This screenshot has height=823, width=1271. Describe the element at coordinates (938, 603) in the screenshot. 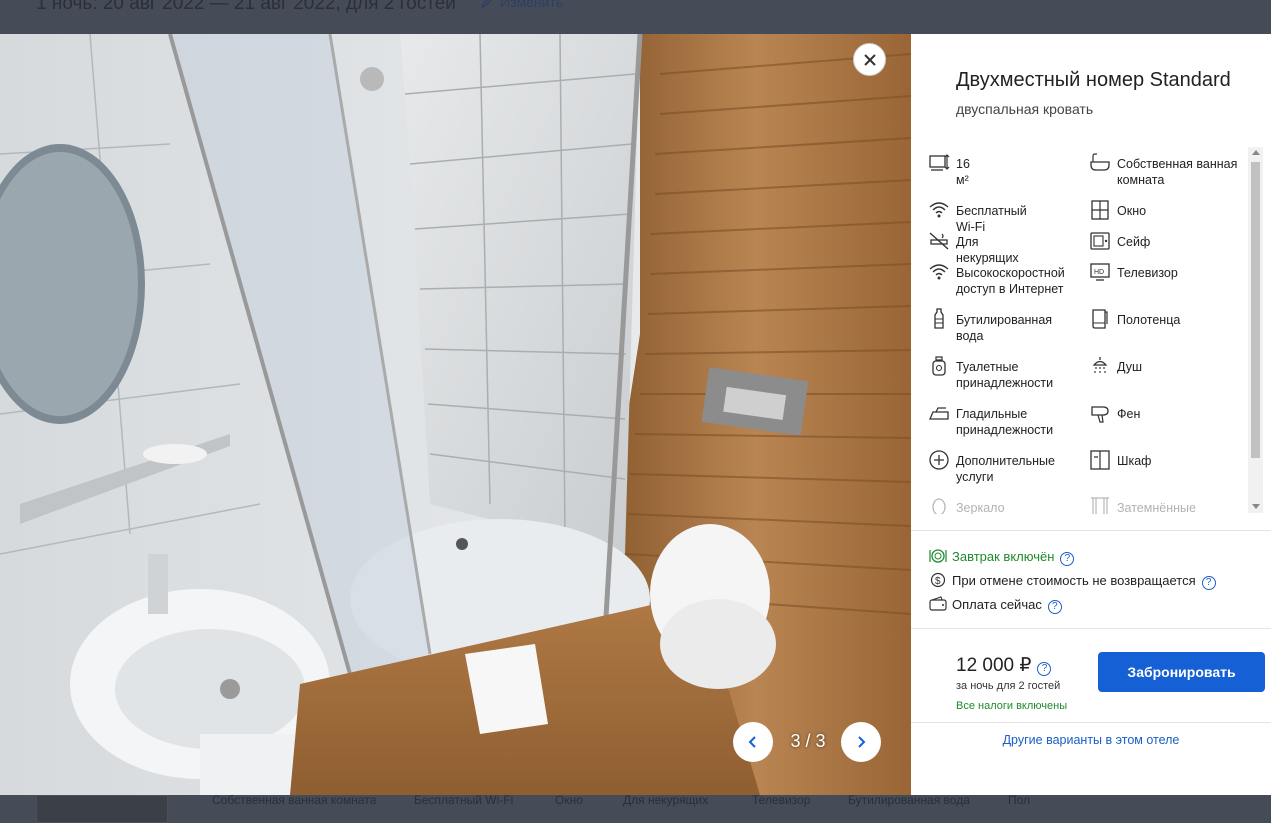

I see `wallet-icon` at that location.